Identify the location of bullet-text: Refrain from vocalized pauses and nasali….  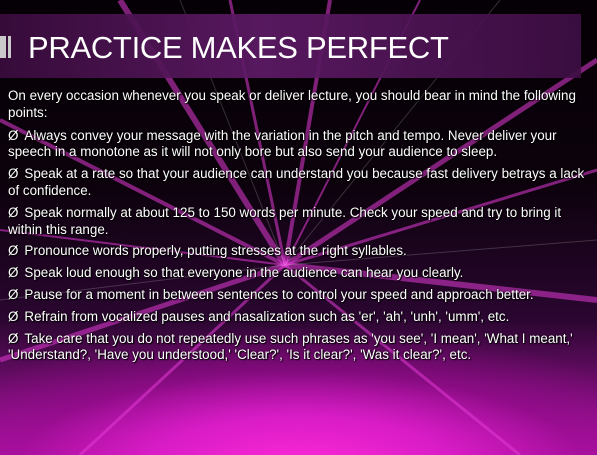
(267, 316).